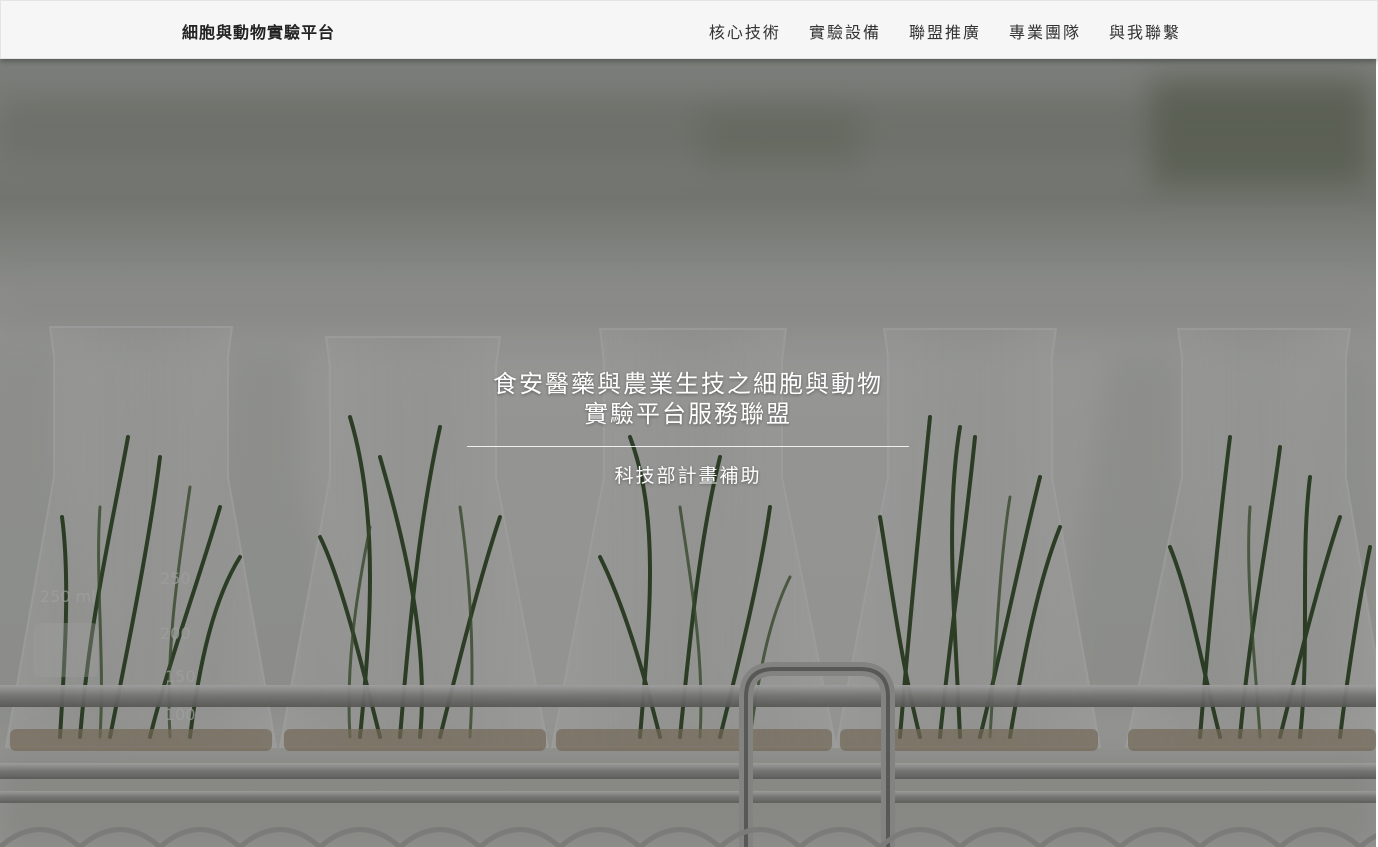 This screenshot has height=847, width=1378. I want to click on nav-menu: 核心技術 實驗設備 聯盟推廣 專業團隊 與我聯繫, so click(945, 31).